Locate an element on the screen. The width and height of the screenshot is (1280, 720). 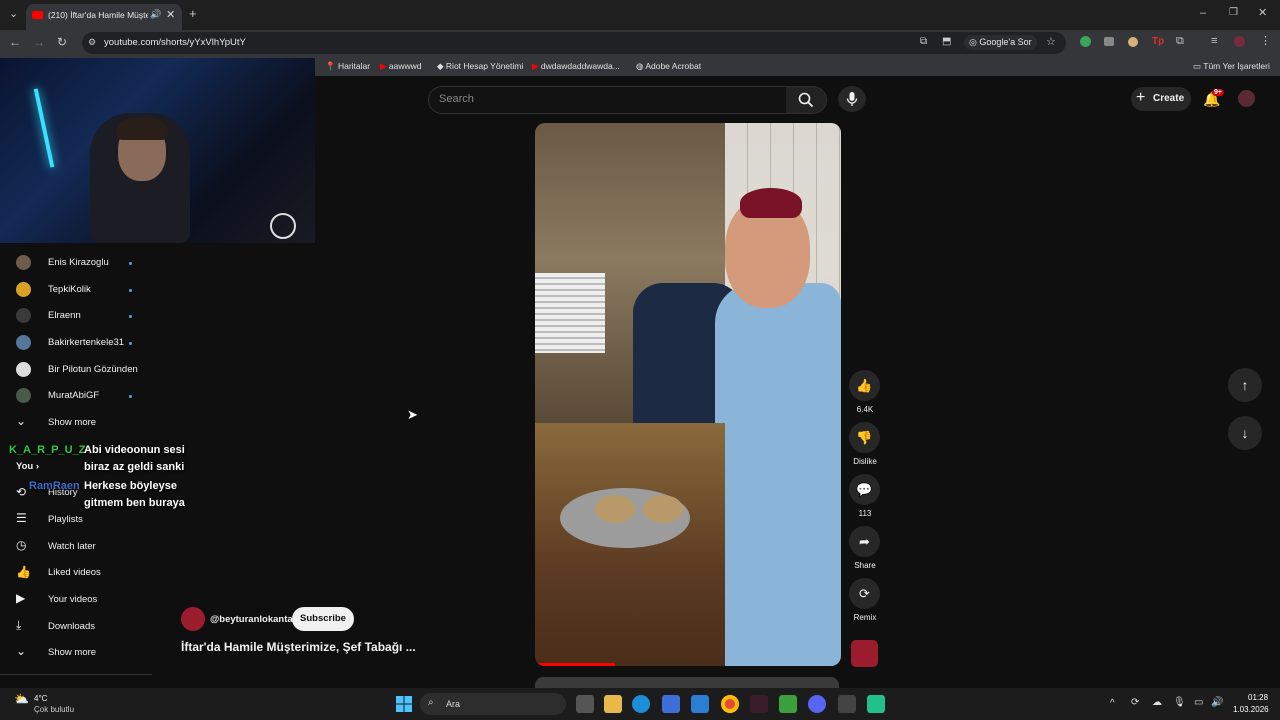
share-icon: ➦ is located at coordinates (864, 541).